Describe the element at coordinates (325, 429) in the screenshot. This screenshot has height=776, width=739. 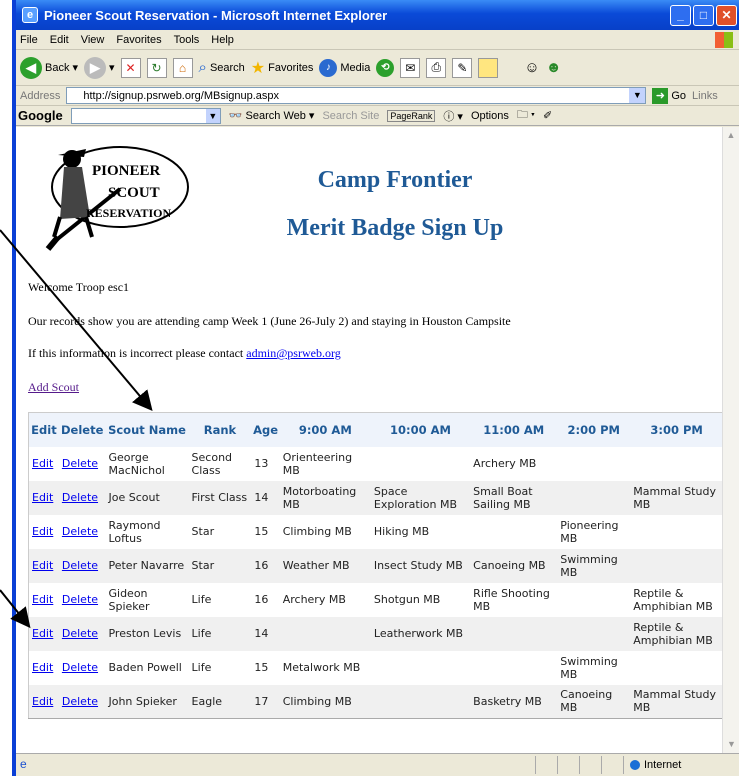
I see `col-header-9am: 9:00 AM` at that location.